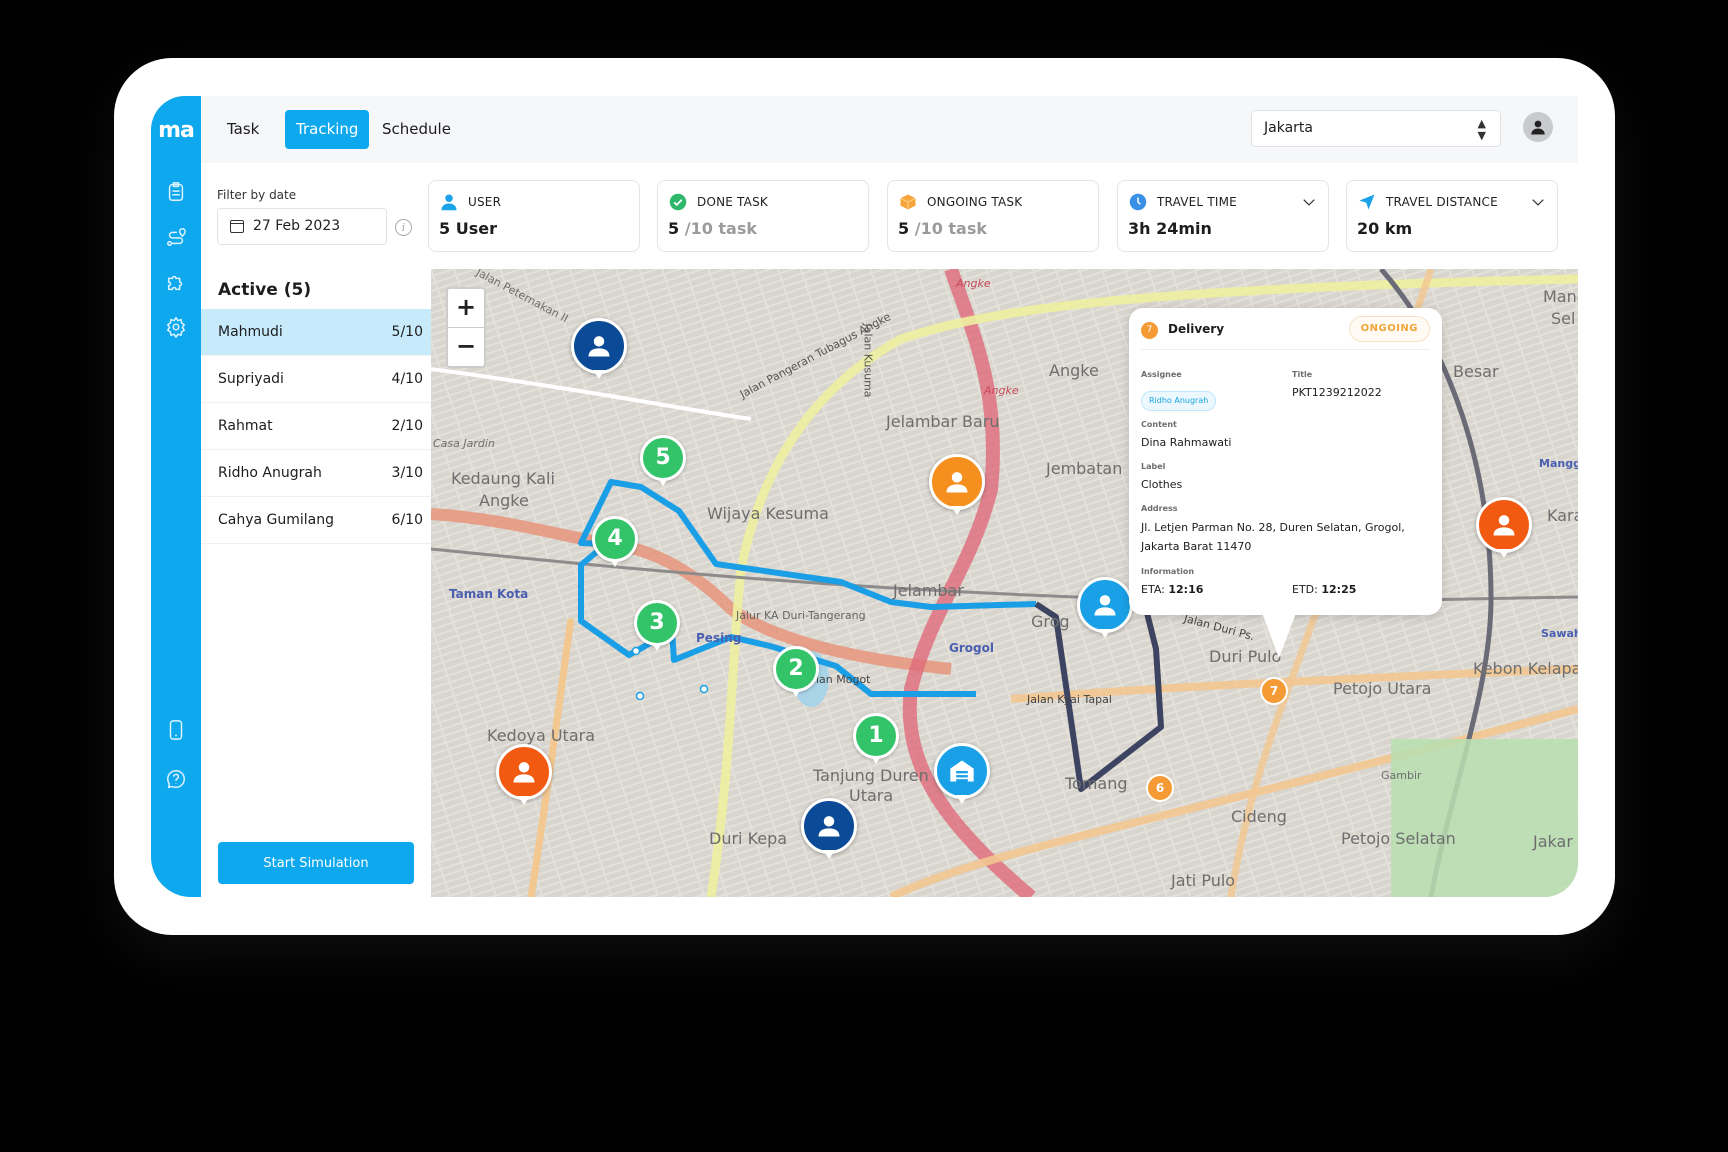  What do you see at coordinates (243, 129) in the screenshot?
I see `tab-task: Task` at bounding box center [243, 129].